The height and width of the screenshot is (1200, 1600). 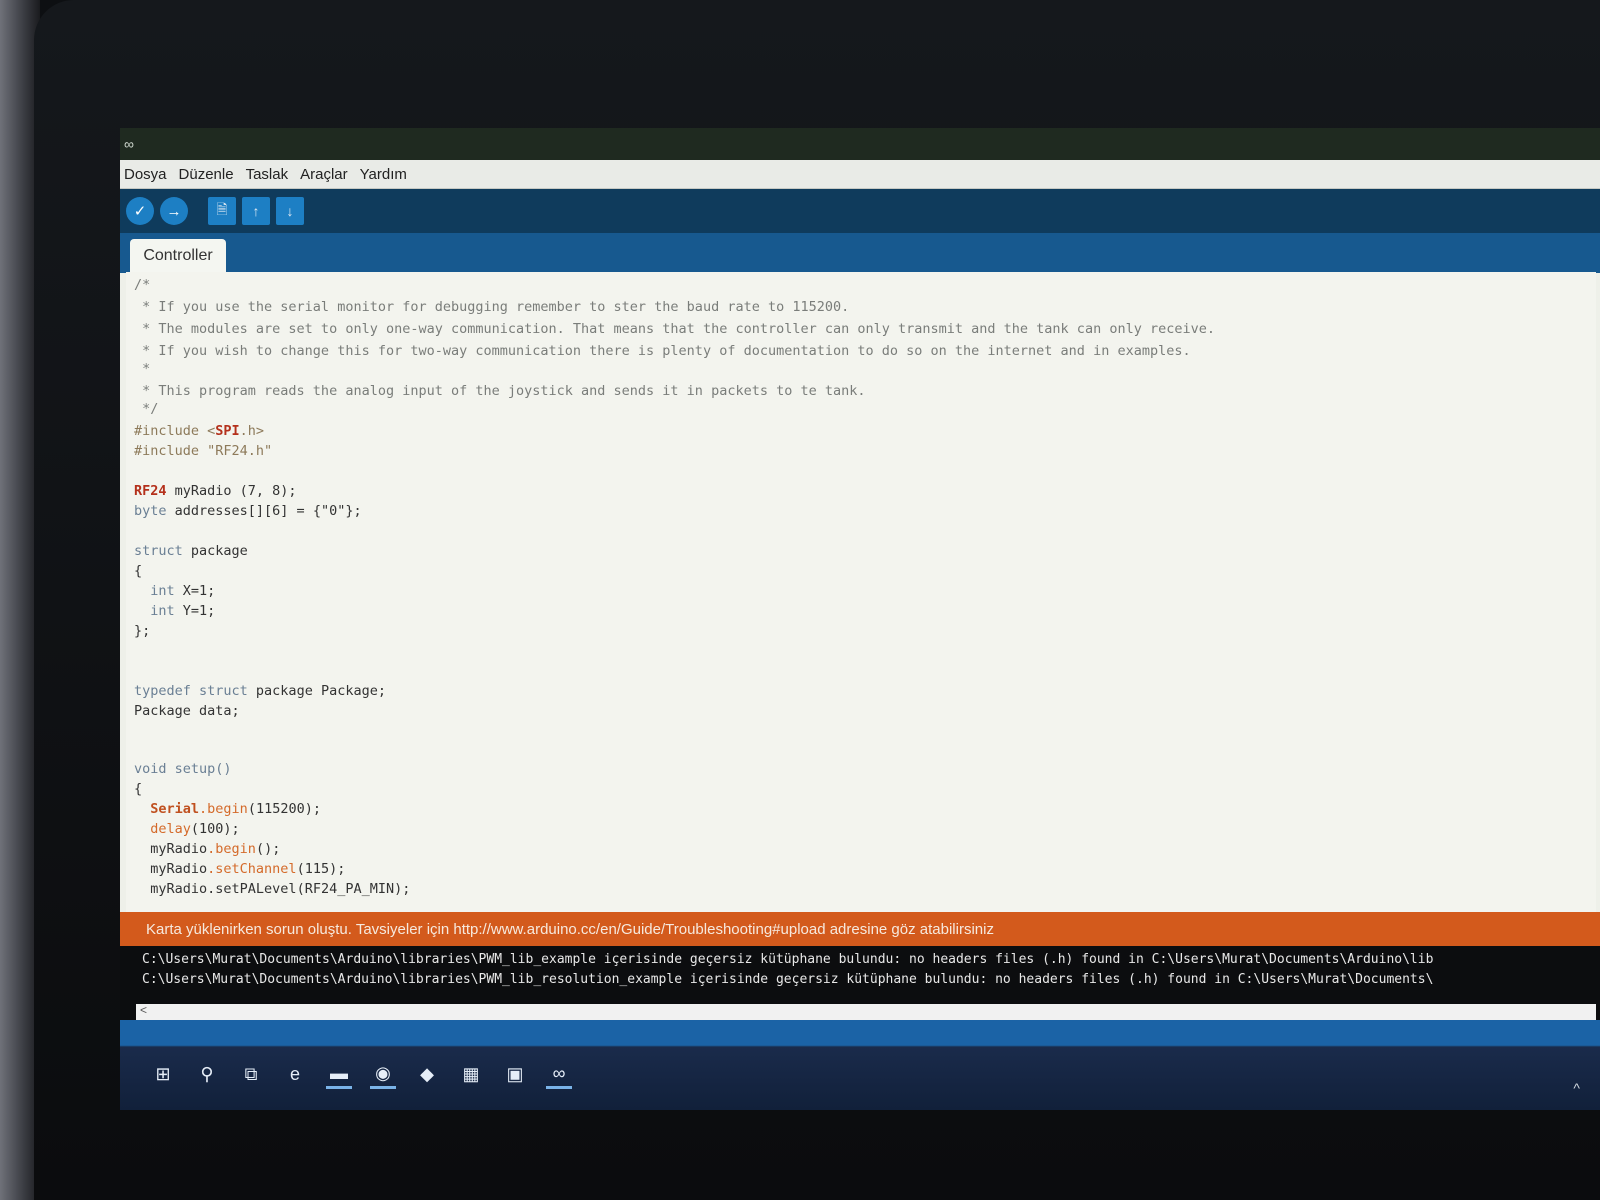 What do you see at coordinates (252, 889) in the screenshot?
I see `code-token: .setPALevel` at bounding box center [252, 889].